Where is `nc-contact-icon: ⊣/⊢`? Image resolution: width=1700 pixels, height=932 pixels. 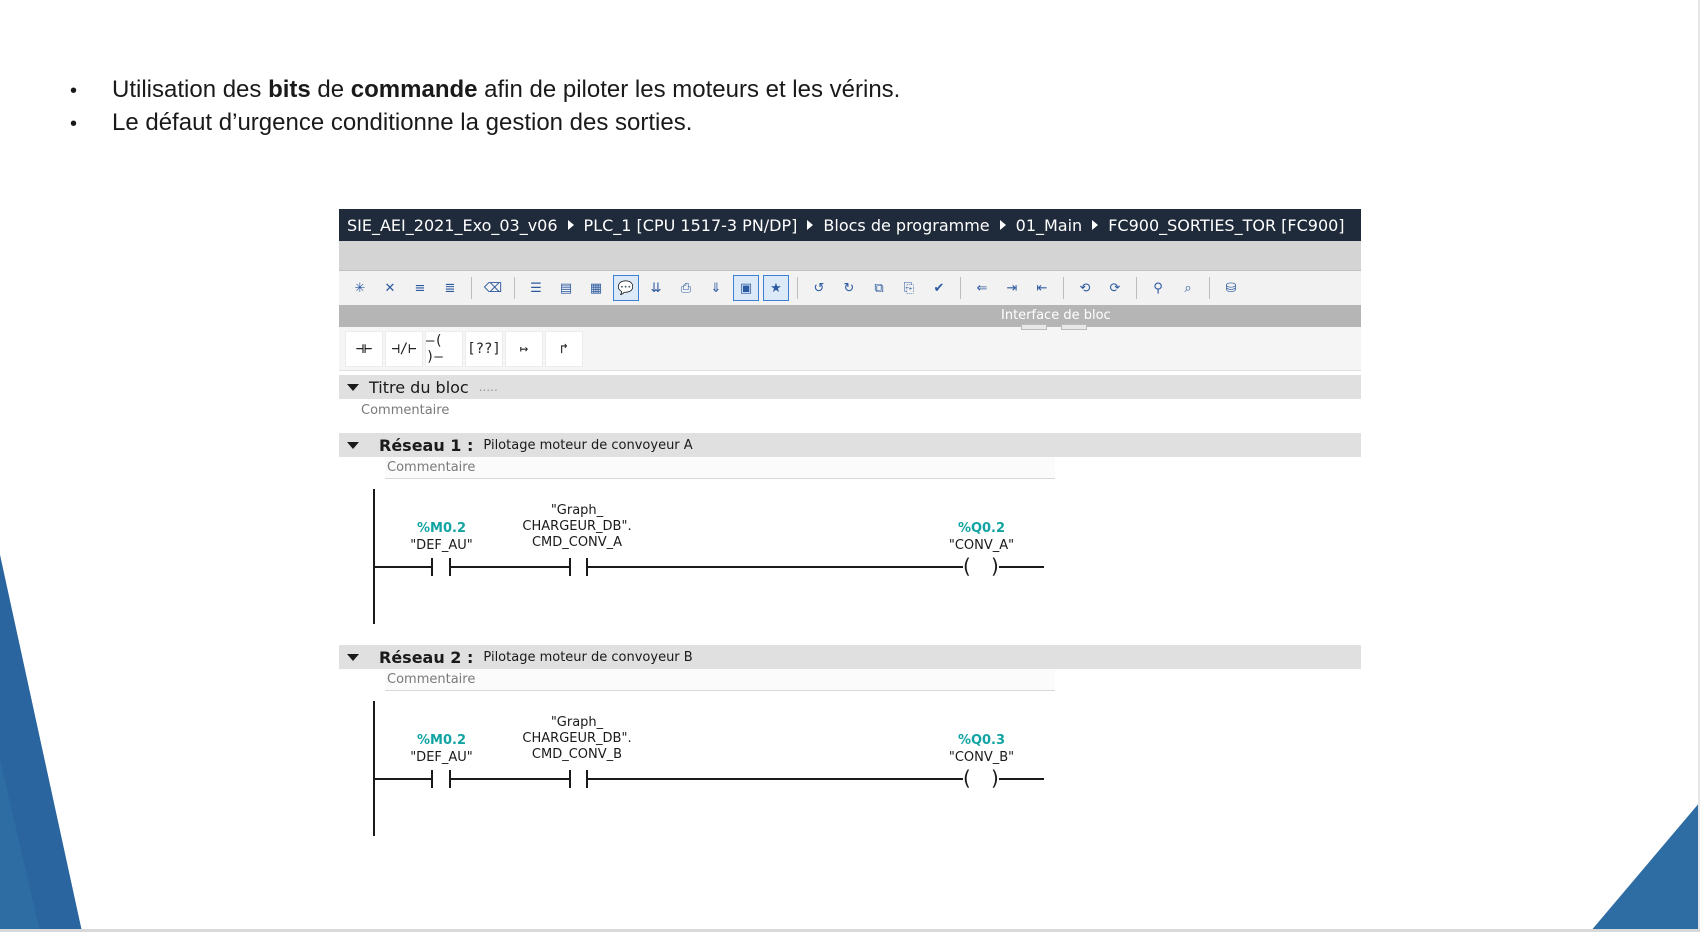 nc-contact-icon: ⊣/⊢ is located at coordinates (404, 348).